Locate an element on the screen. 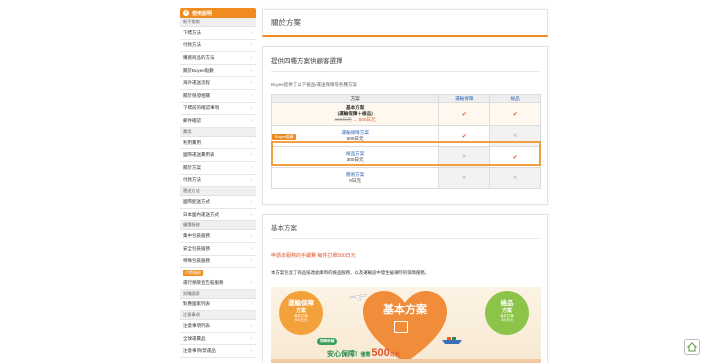 The width and height of the screenshot is (728, 363). sidebar-item-label: 購買商品的方法 is located at coordinates (199, 57).